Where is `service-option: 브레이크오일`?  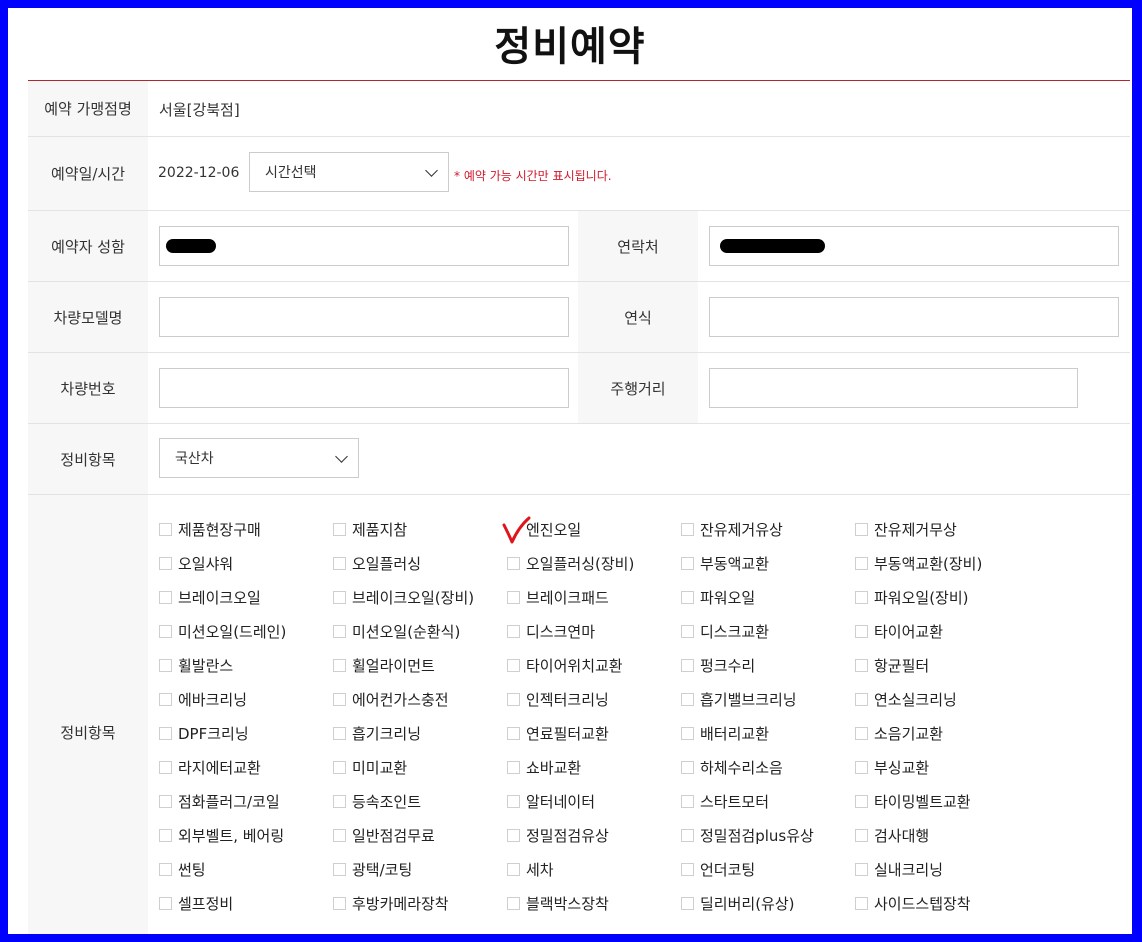
service-option: 브레이크오일 is located at coordinates (210, 597).